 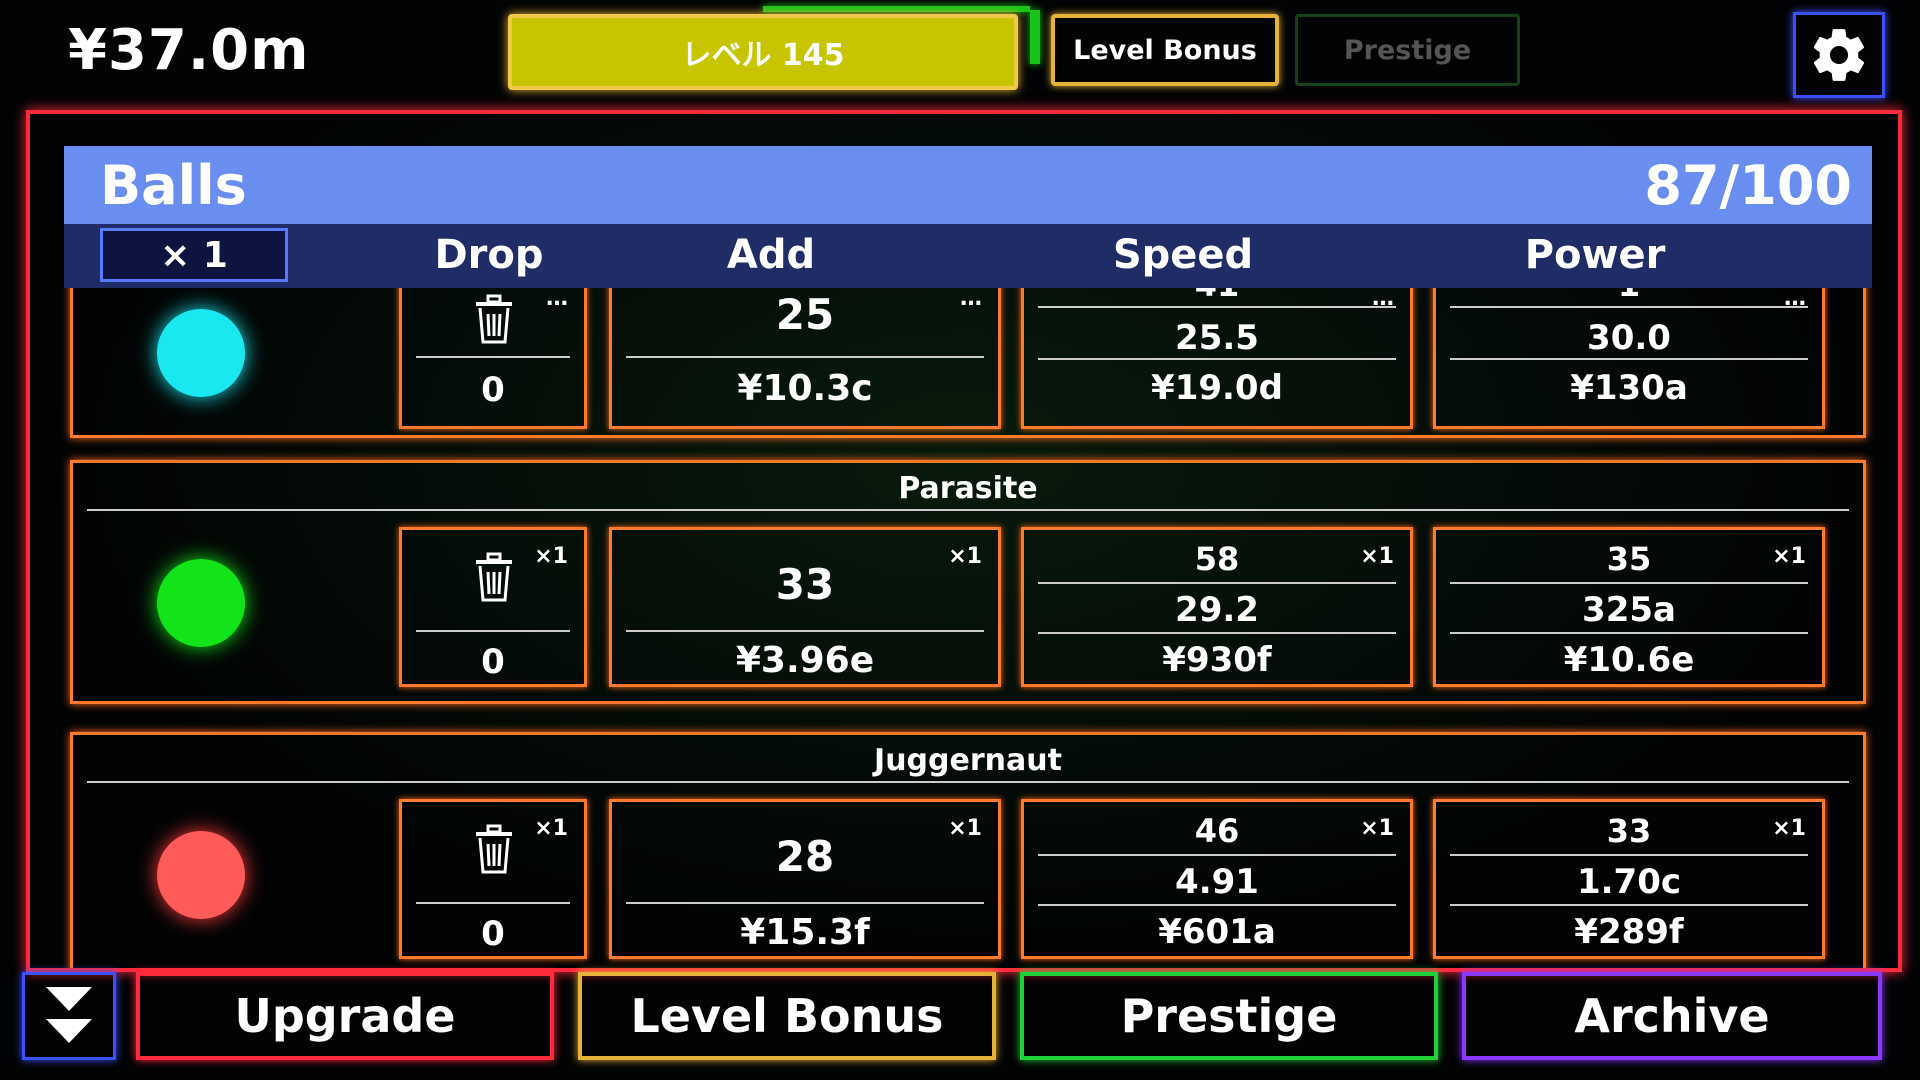 I want to click on ball-count: 87/100, so click(x=1748, y=185).